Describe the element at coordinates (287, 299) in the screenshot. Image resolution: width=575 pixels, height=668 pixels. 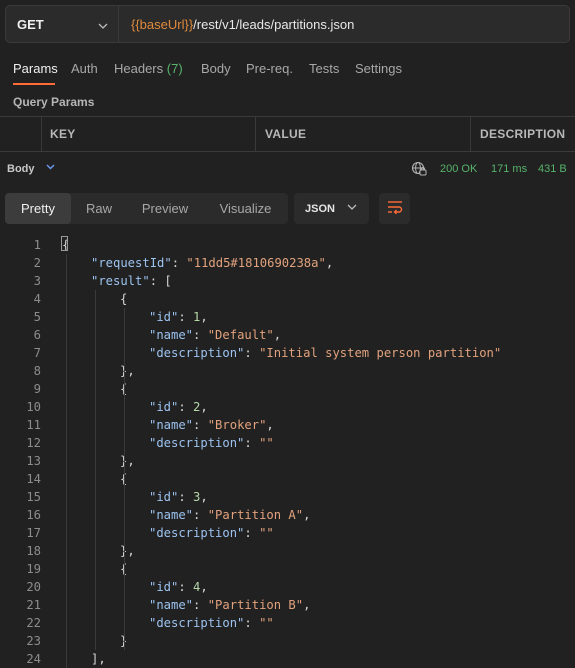
I see `code-line: 4{` at that location.